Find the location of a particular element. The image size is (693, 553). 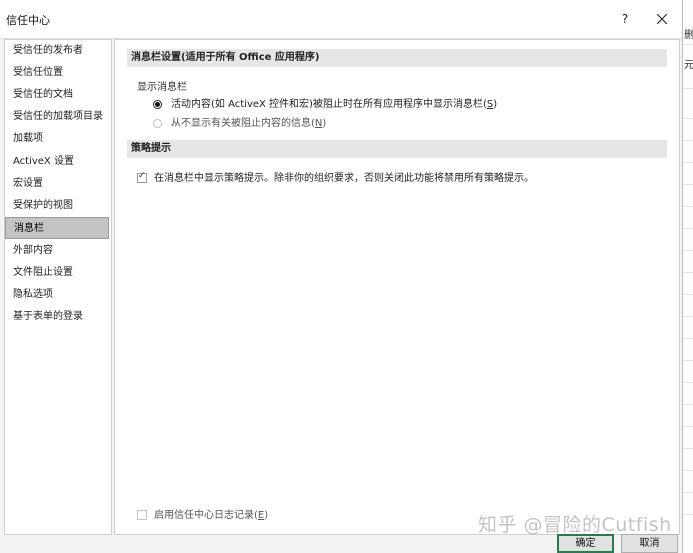

radio-selected-icon is located at coordinates (157, 104).